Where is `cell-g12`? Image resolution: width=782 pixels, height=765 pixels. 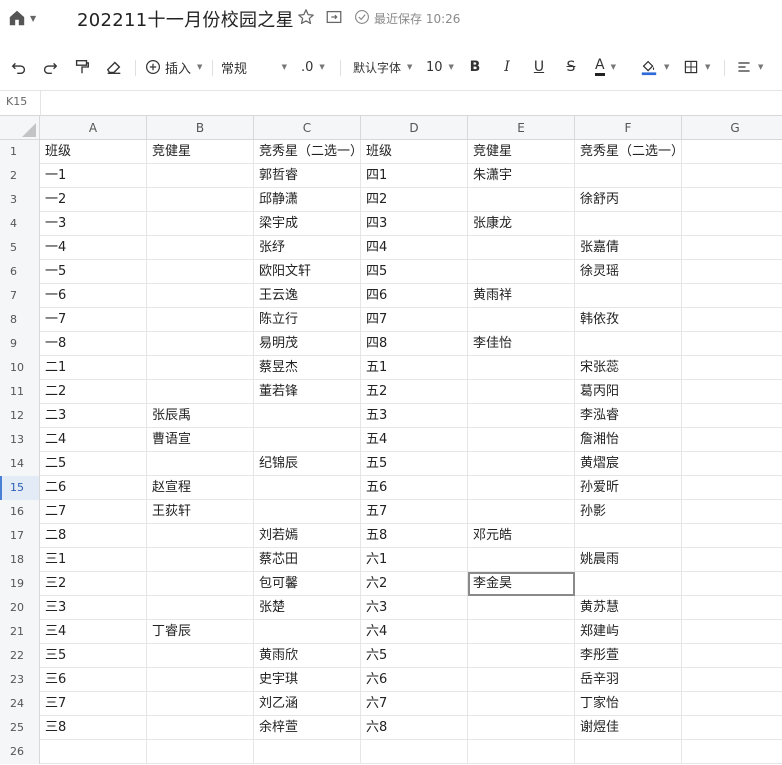
cell-g12 is located at coordinates (732, 416).